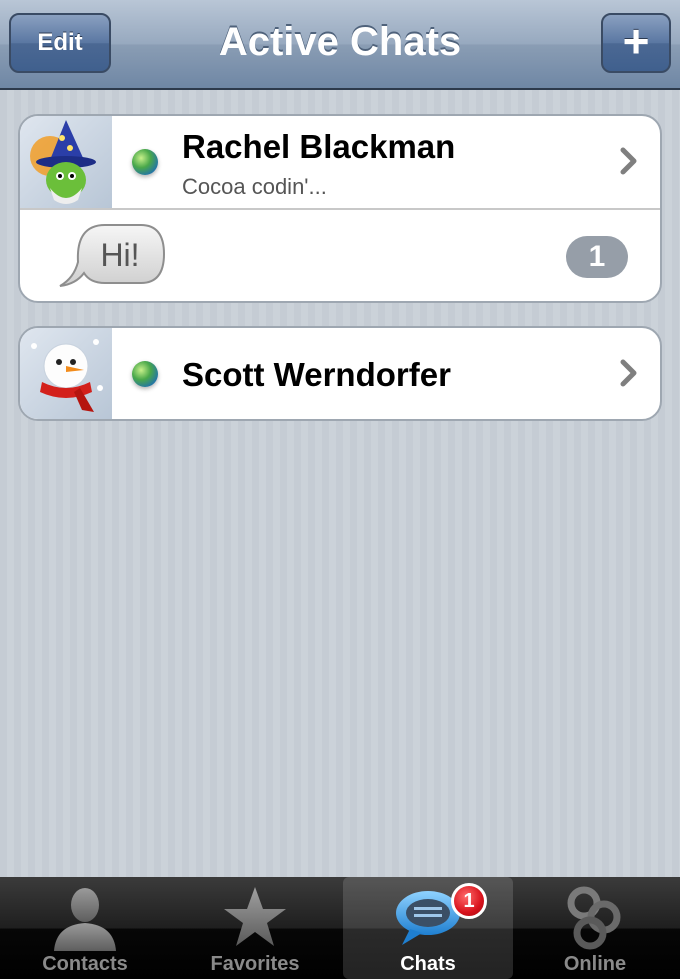 This screenshot has width=680, height=979. What do you see at coordinates (255, 964) in the screenshot?
I see `tab-label: Favorites` at bounding box center [255, 964].